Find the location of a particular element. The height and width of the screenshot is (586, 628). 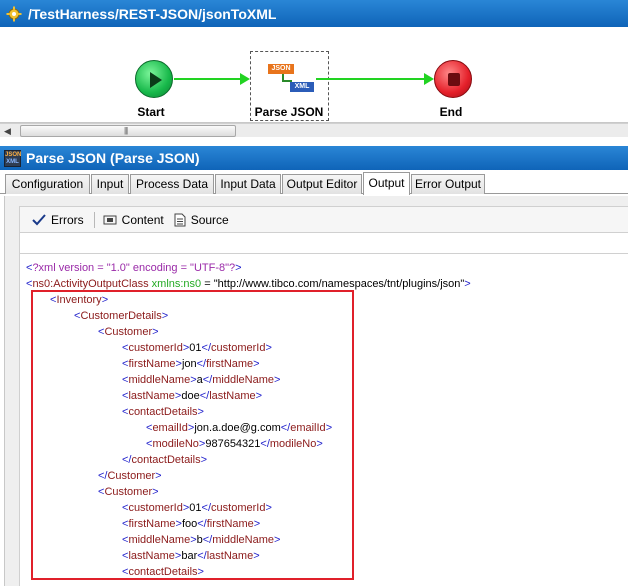

parse-json-node-label: Parse JSON is located at coordinates (289, 112).